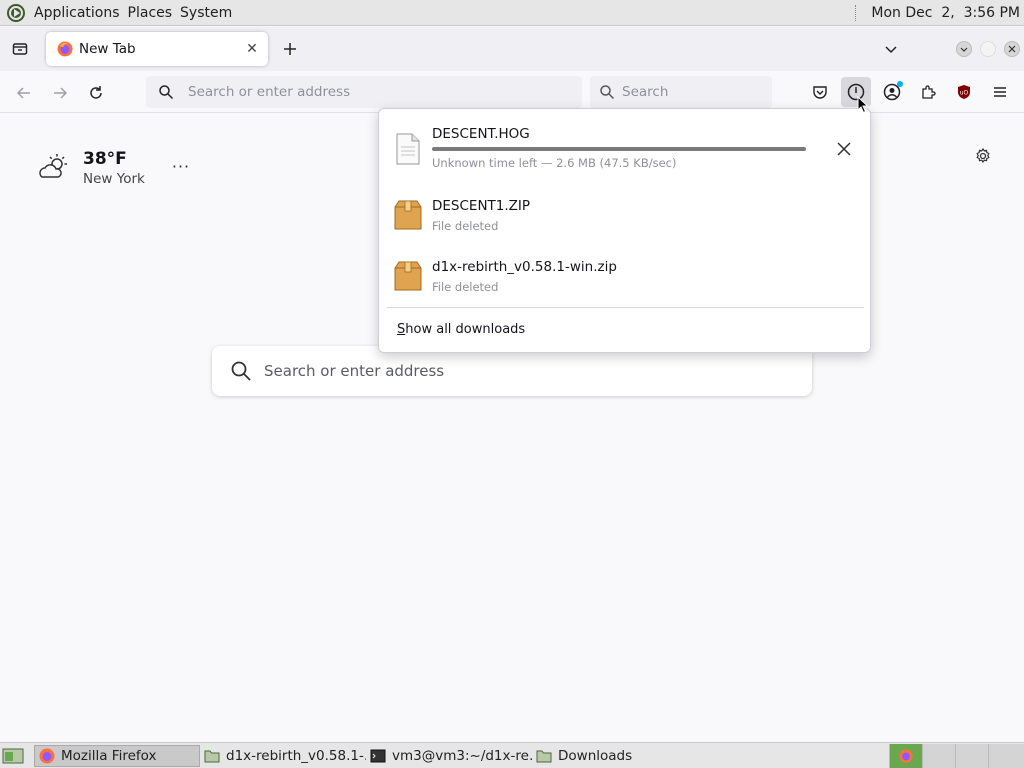 The width and height of the screenshot is (1024, 768). I want to click on pocket-icon, so click(820, 92).